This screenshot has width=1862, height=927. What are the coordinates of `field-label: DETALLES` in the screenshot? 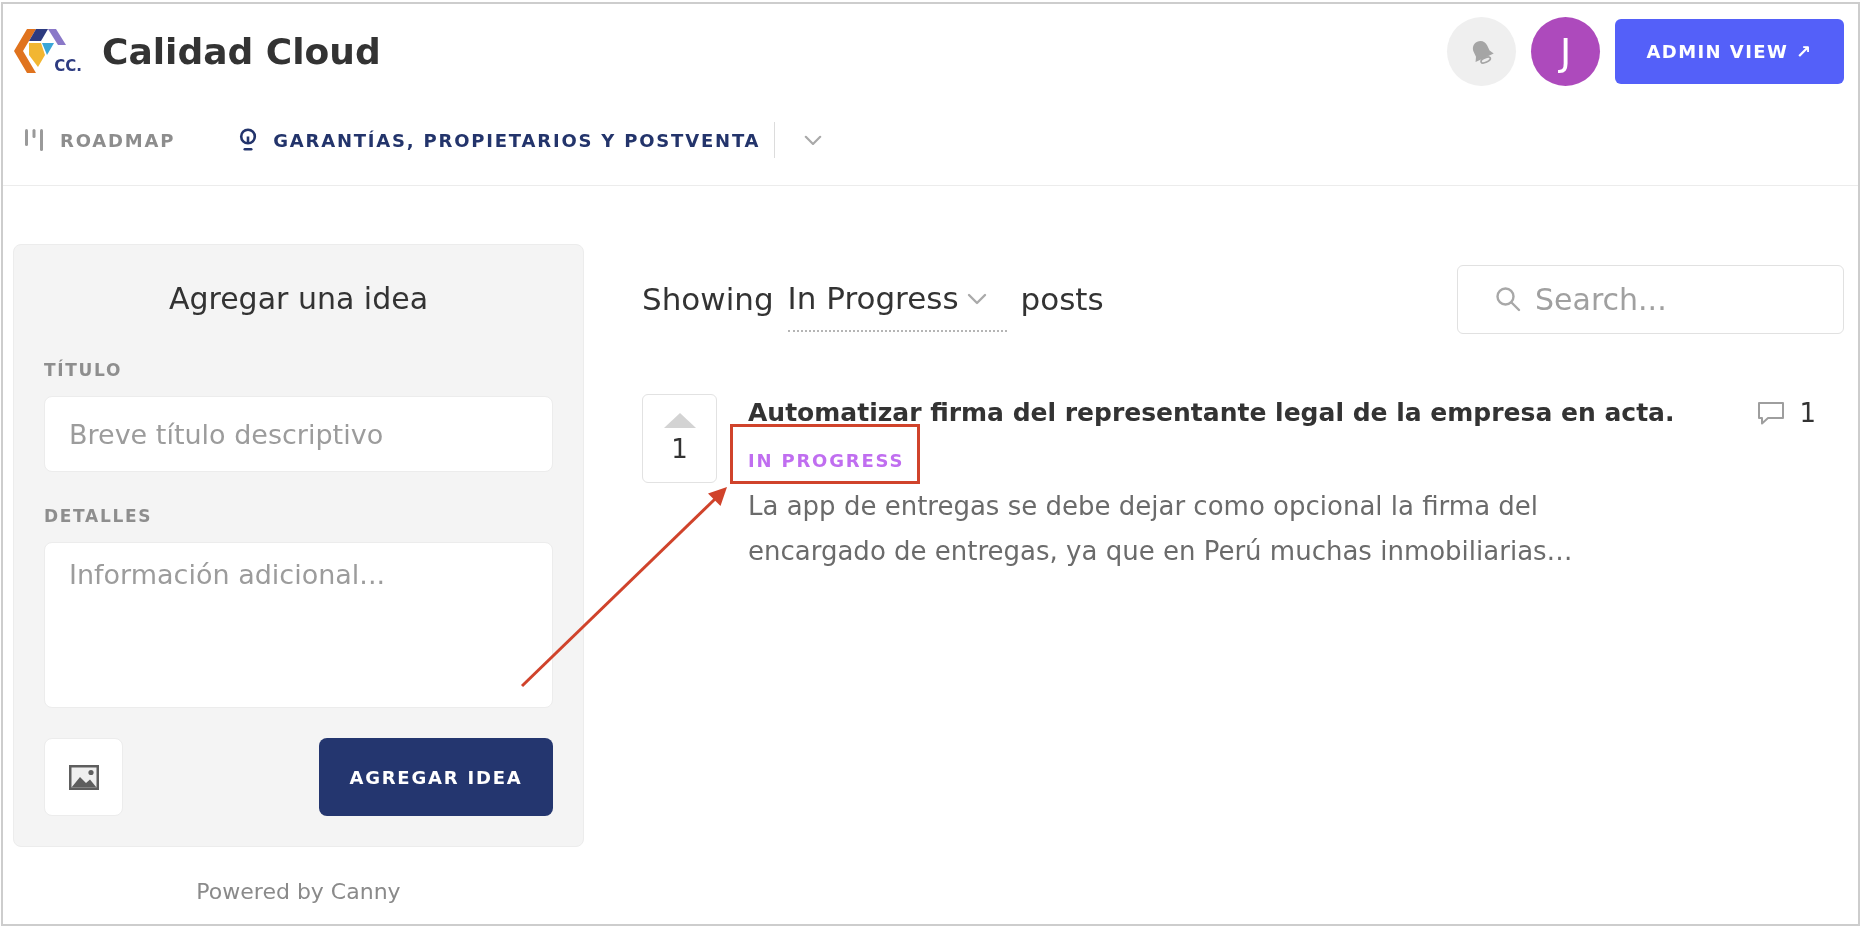 It's located at (99, 516).